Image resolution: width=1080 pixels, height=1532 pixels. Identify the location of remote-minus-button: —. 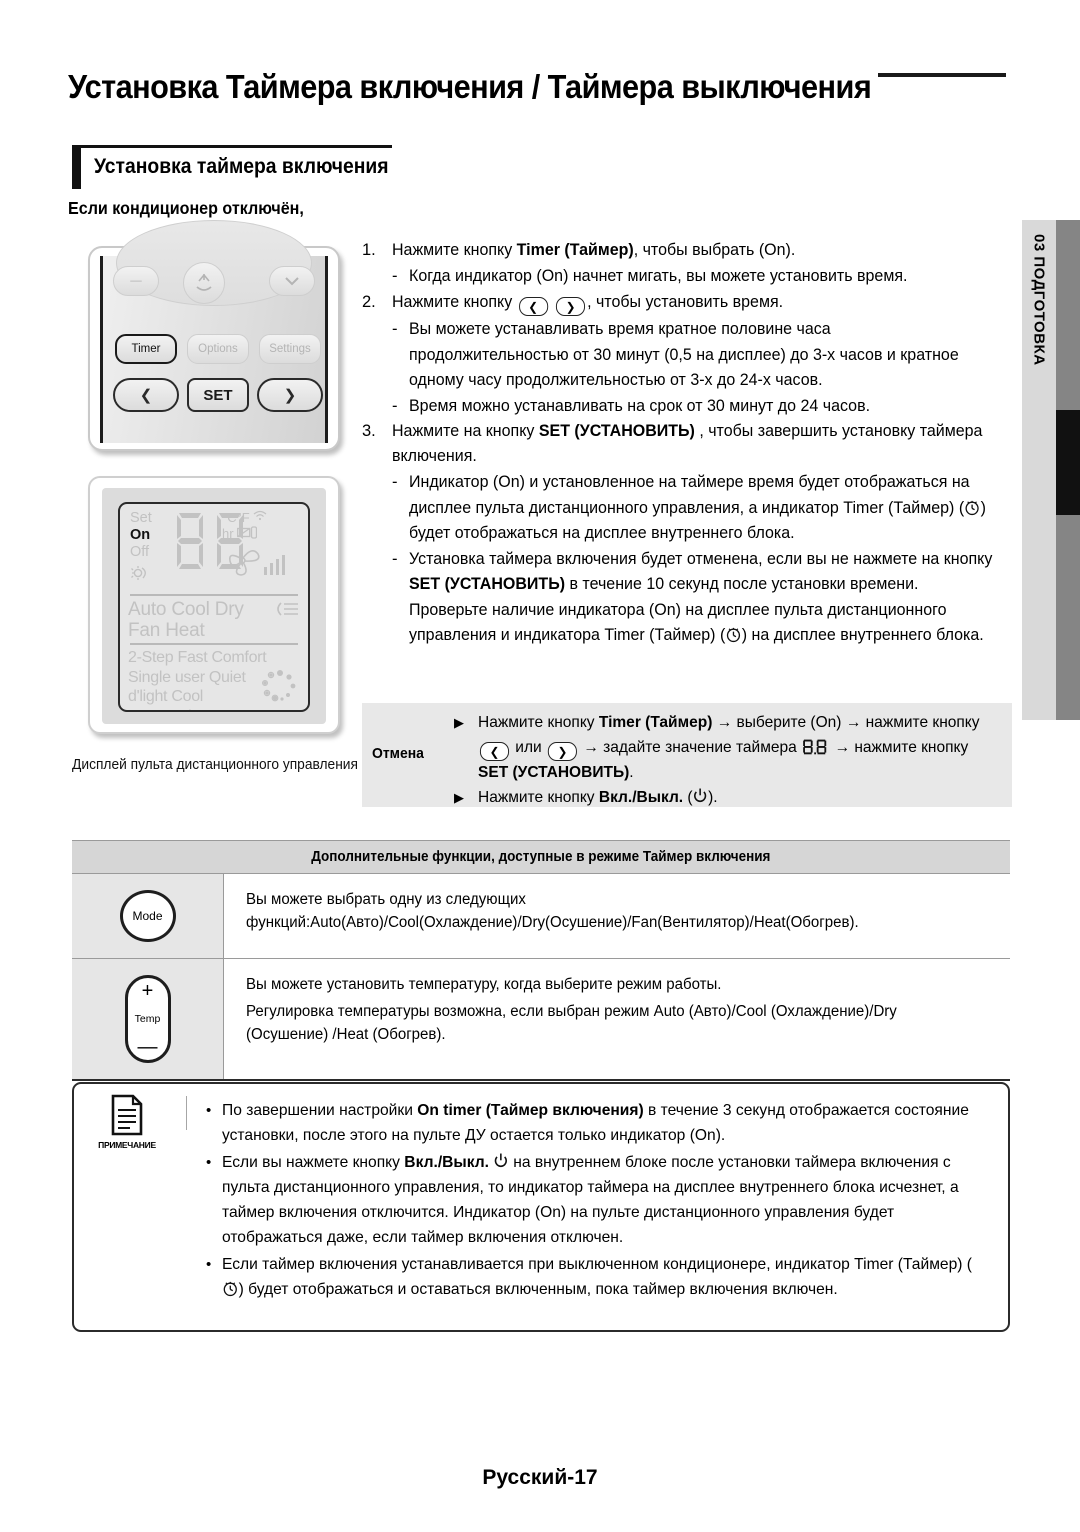
(136, 281).